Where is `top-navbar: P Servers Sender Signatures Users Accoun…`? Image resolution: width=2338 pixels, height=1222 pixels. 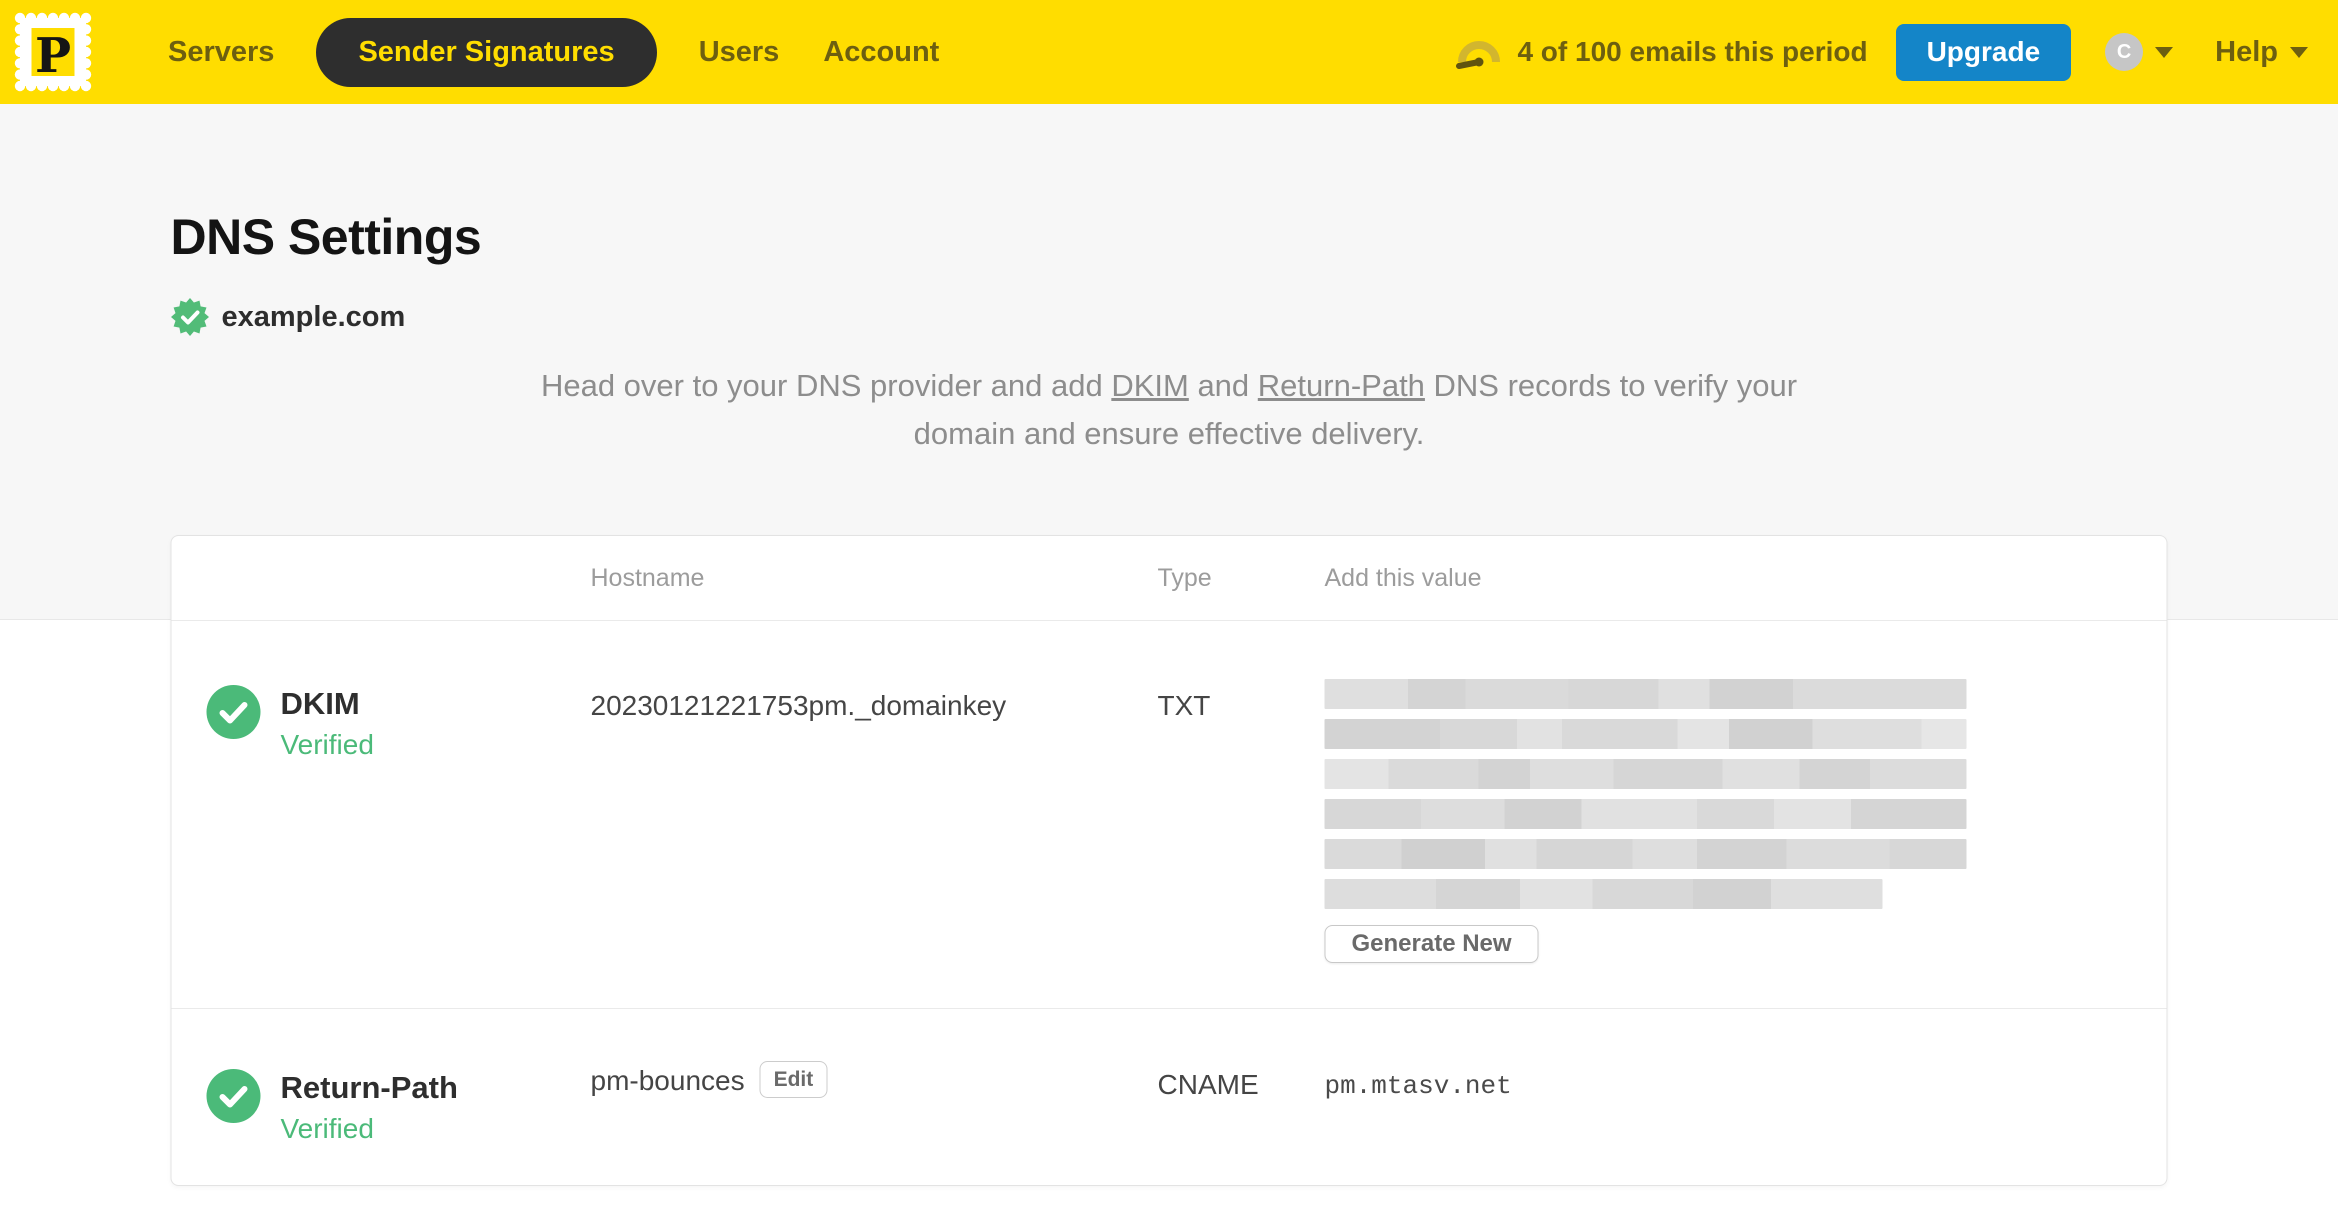
top-navbar: P Servers Sender Signatures Users Accoun… is located at coordinates (1169, 52).